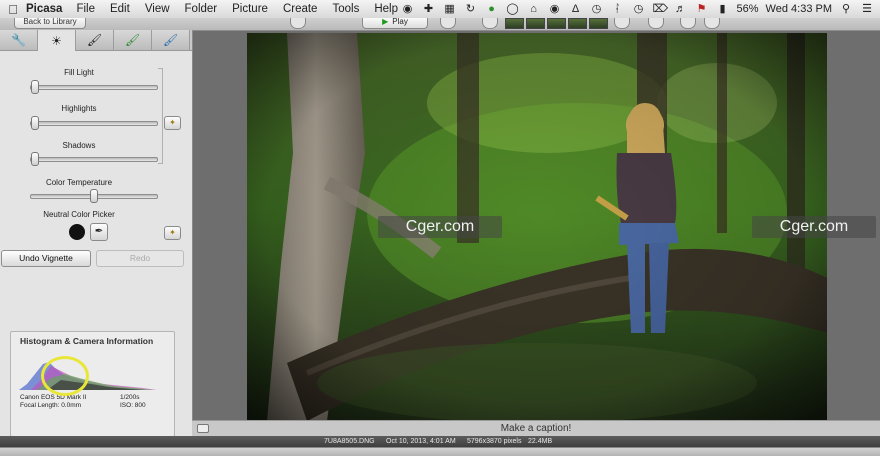  What do you see at coordinates (618, 9) in the screenshot?
I see `bluetooth-icon: ᛛ` at bounding box center [618, 9].